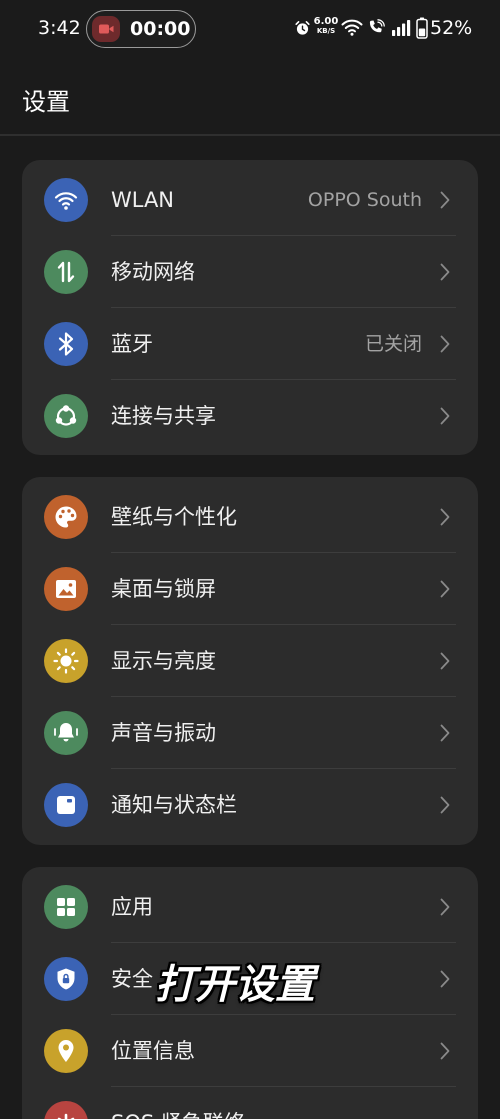 The width and height of the screenshot is (500, 1119). I want to click on palette-icon, so click(66, 517).